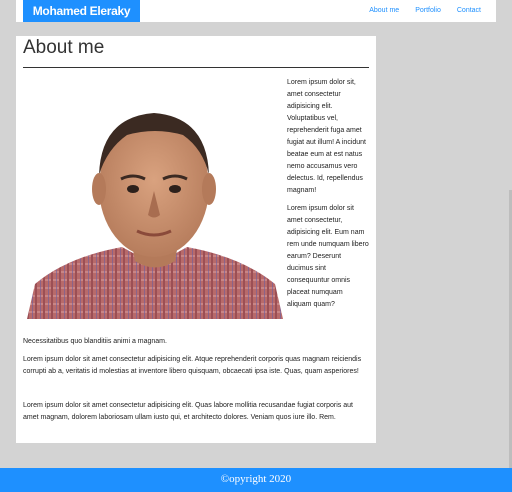 Image resolution: width=512 pixels, height=492 pixels. I want to click on nav-link-portfolio: Portfolio, so click(428, 11).